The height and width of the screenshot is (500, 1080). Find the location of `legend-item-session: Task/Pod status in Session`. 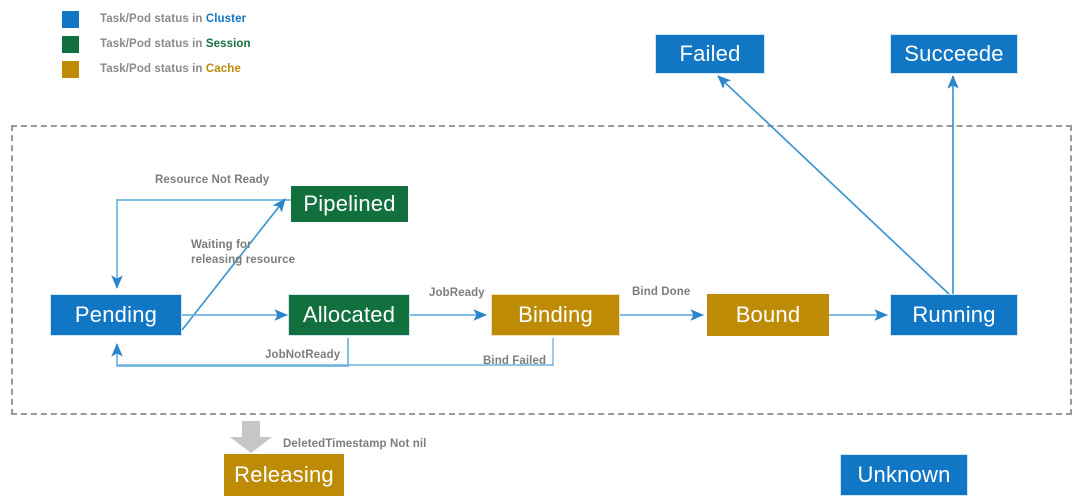

legend-item-session: Task/Pod status in Session is located at coordinates (156, 44).